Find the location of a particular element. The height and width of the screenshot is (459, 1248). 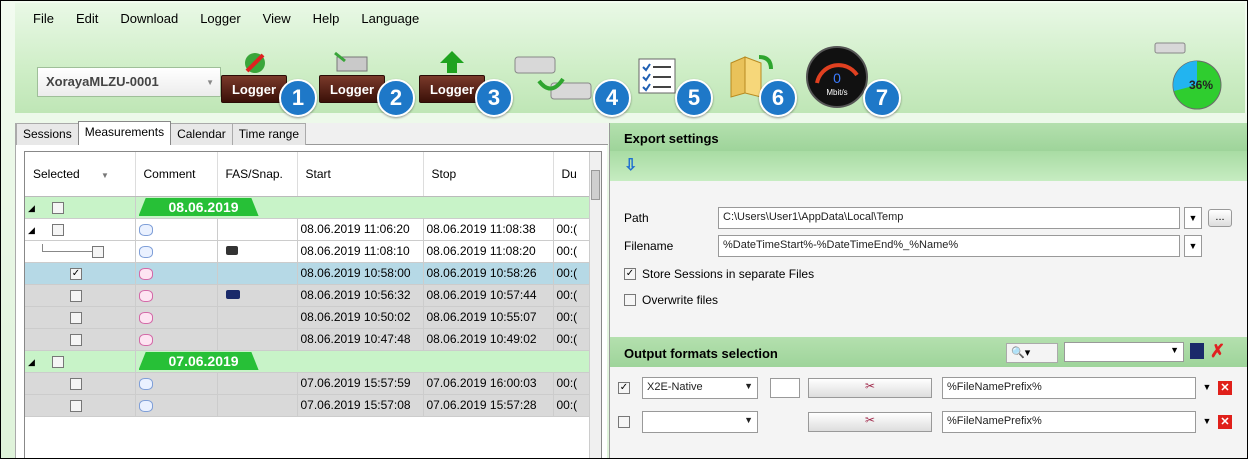

disconnect-plug-icon is located at coordinates (255, 63).